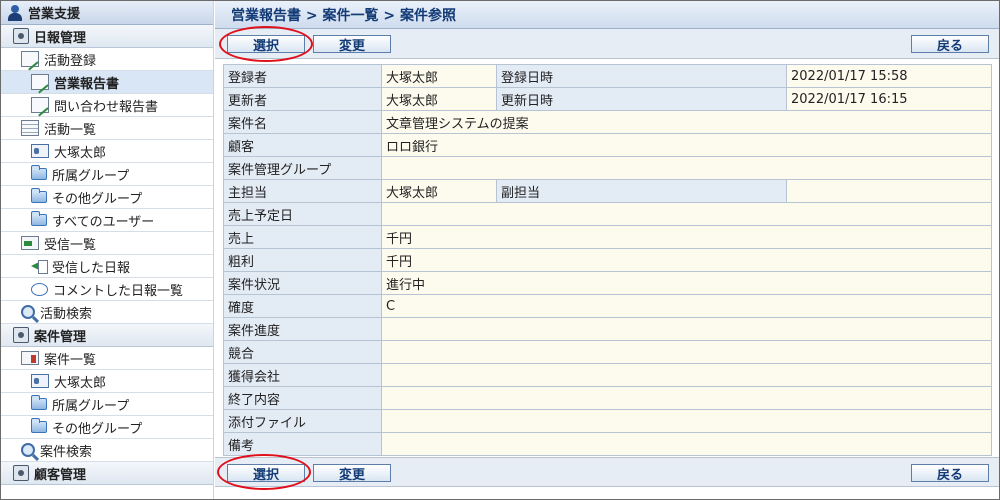 The image size is (1000, 500). What do you see at coordinates (302, 145) in the screenshot?
I see `customer-label: 顧客` at bounding box center [302, 145].